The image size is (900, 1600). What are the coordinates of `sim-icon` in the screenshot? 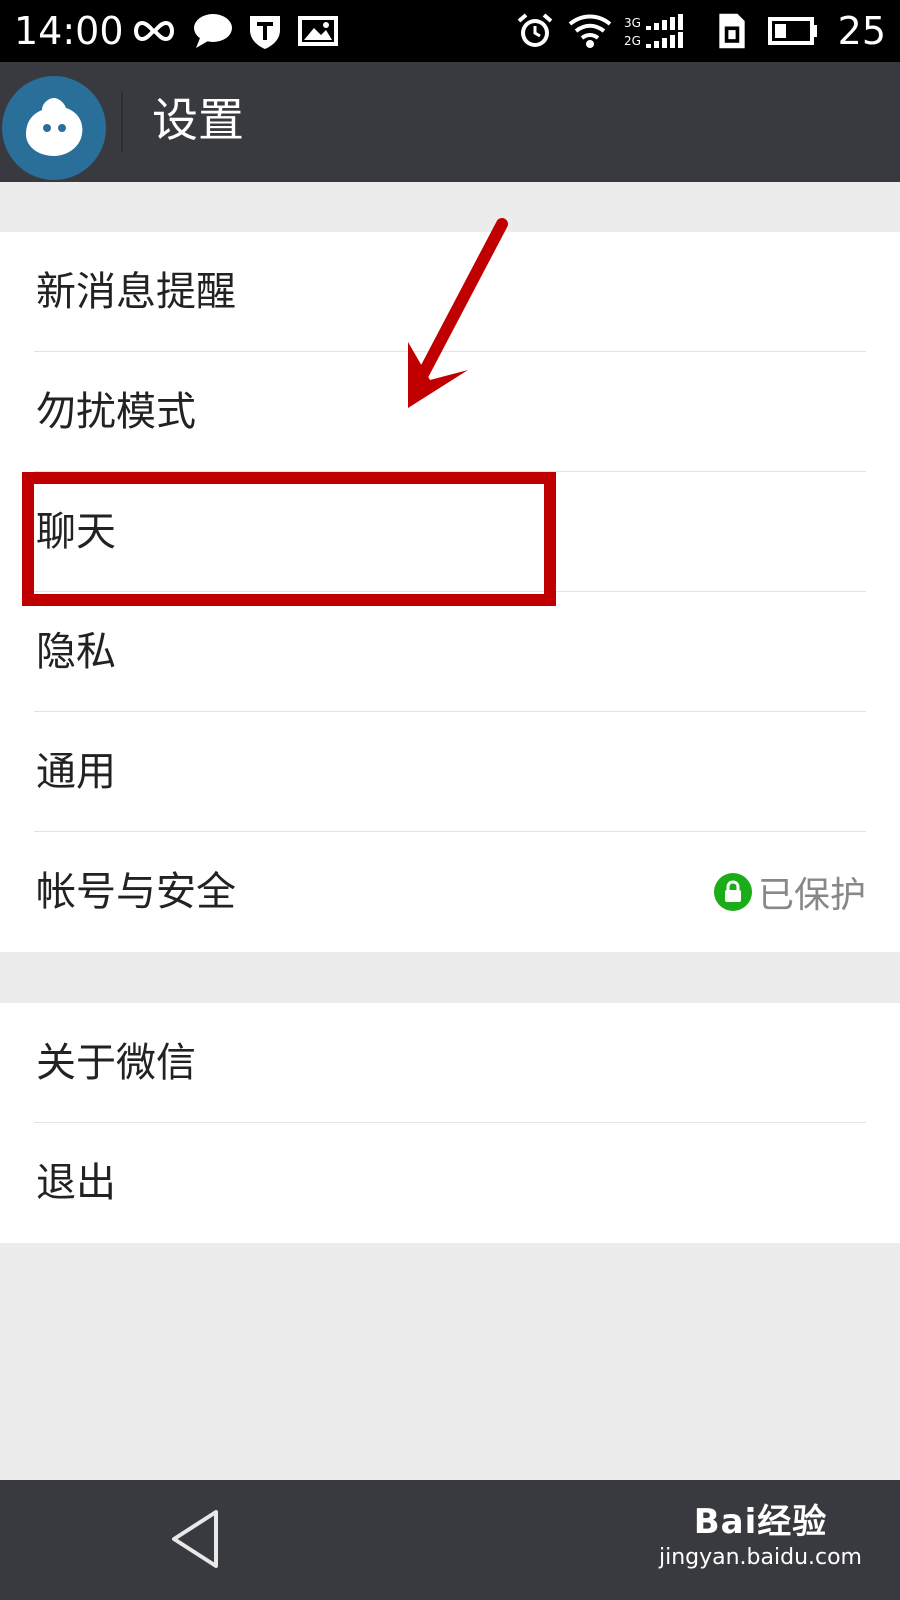 It's located at (732, 31).